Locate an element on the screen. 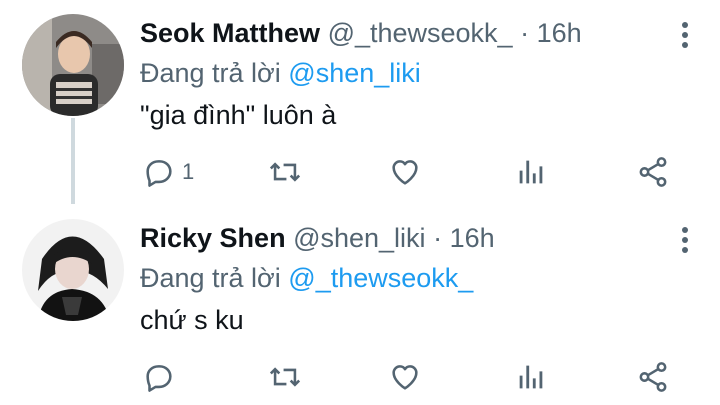 The width and height of the screenshot is (720, 405). action-bar: 1 is located at coordinates (410, 172).